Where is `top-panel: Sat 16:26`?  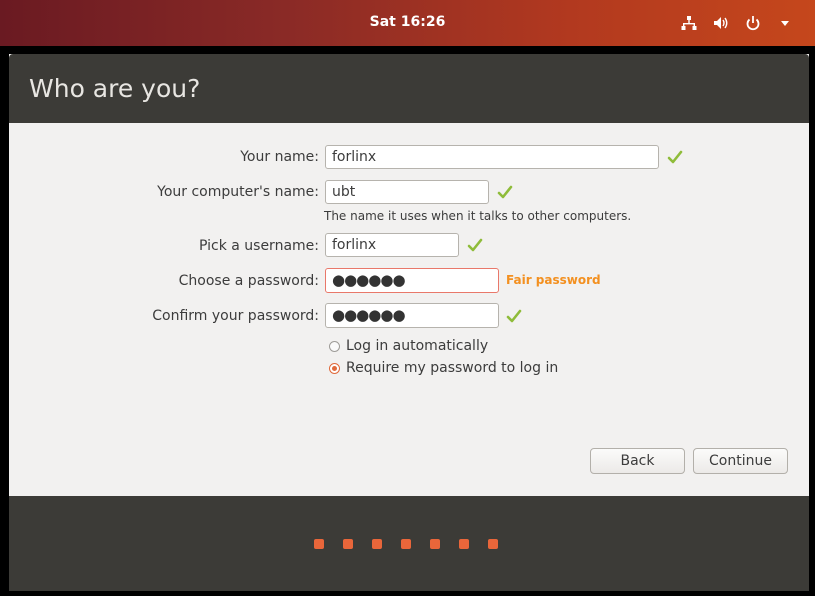 top-panel: Sat 16:26 is located at coordinates (407, 23).